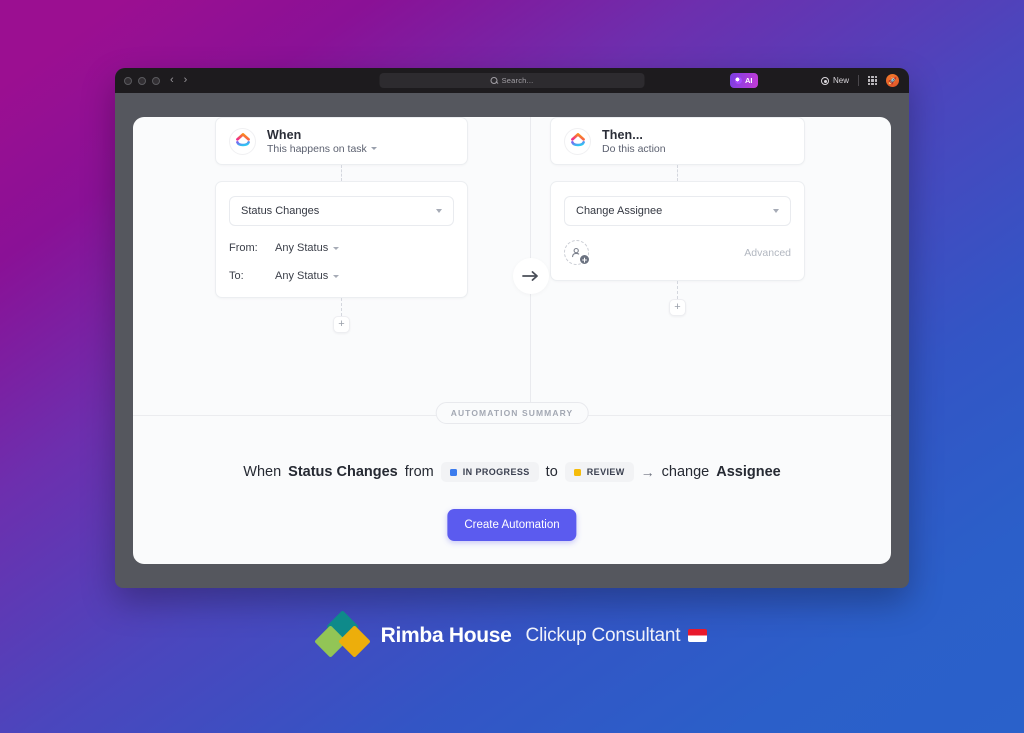 The image size is (1024, 733). I want to click on brand-tagline: Clickup Consultant, so click(603, 635).